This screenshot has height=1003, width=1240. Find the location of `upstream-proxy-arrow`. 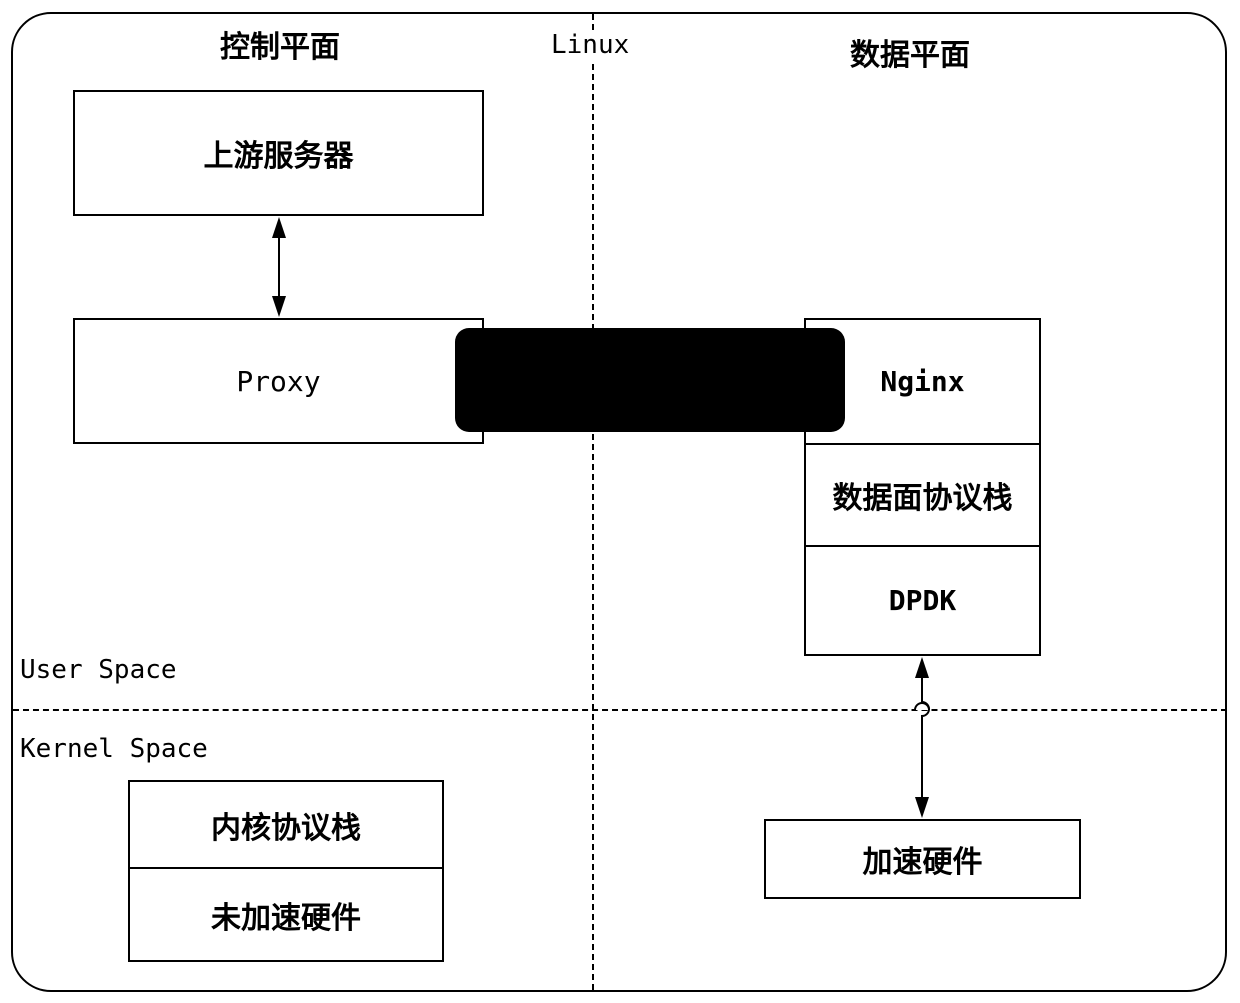

upstream-proxy-arrow is located at coordinates (279, 267).